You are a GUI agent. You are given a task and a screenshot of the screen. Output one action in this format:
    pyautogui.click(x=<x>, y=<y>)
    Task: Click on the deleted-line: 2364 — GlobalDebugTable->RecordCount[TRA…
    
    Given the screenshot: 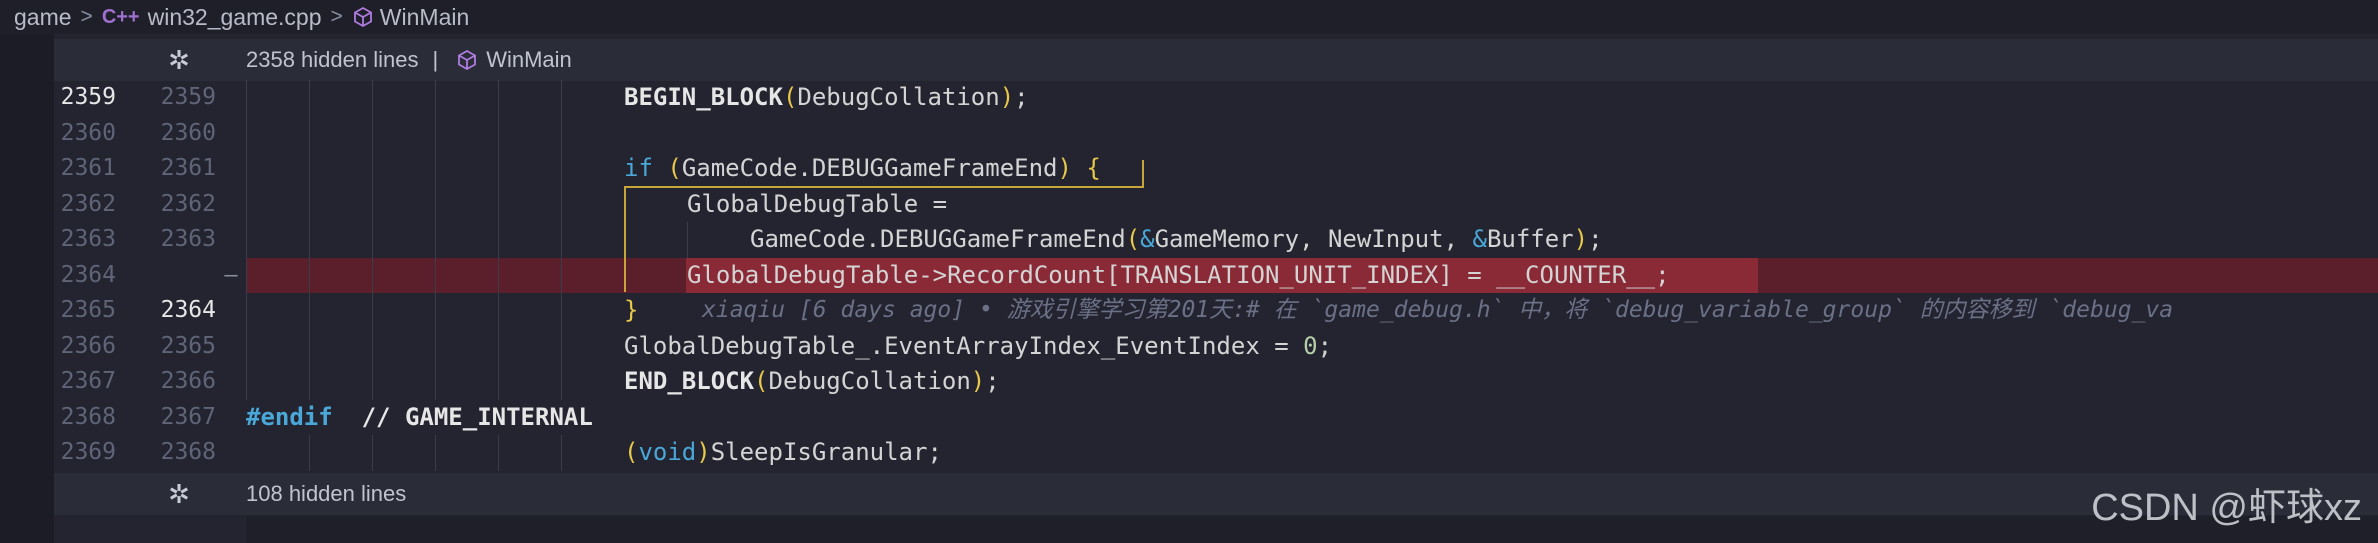 What is the action you would take?
    pyautogui.click(x=1189, y=275)
    